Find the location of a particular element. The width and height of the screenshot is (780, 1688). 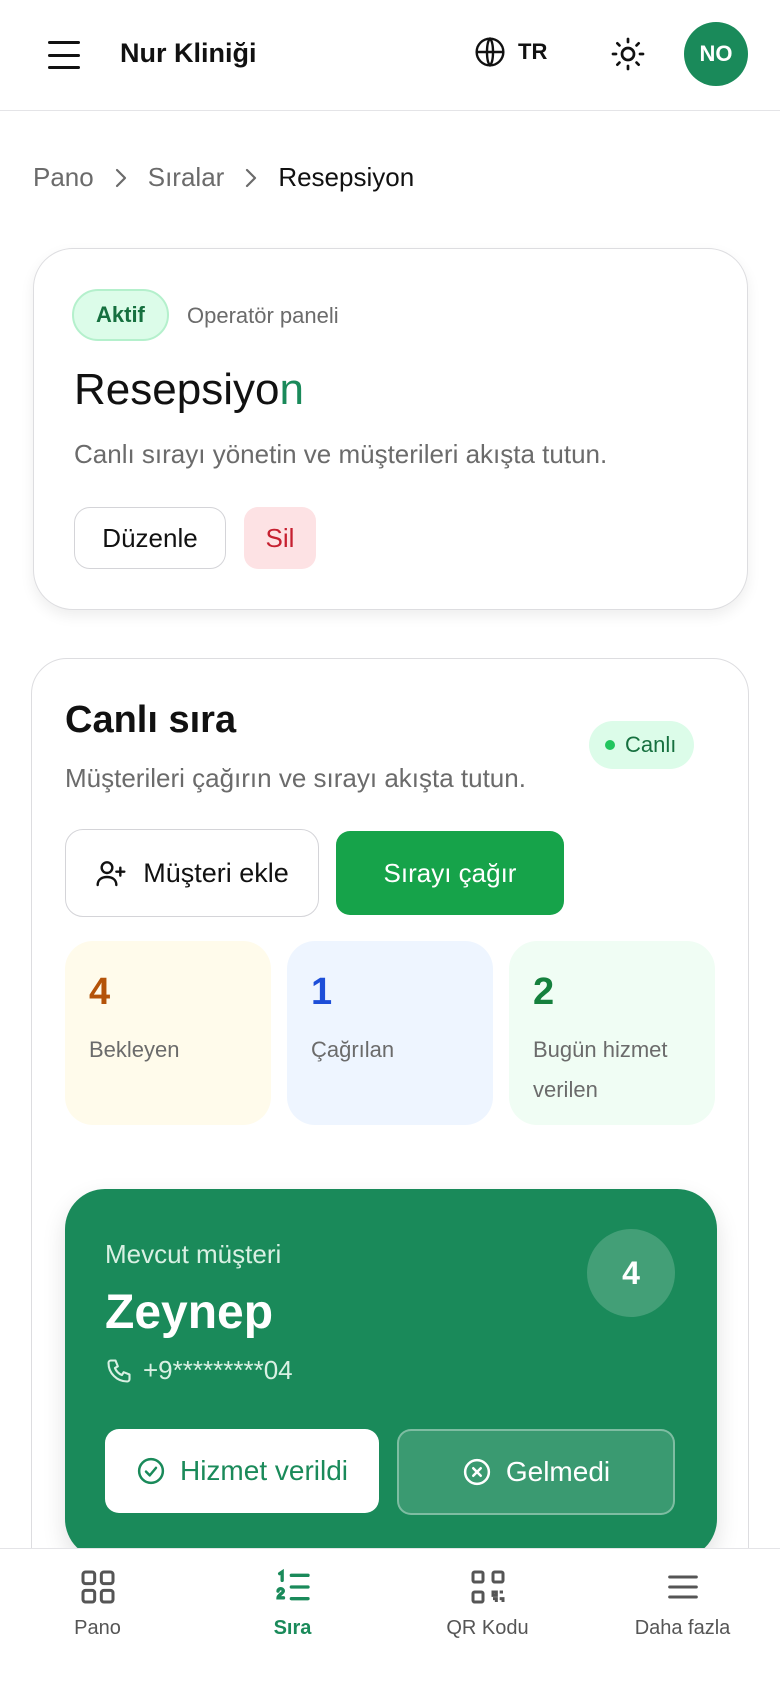

nav-label-daha-fazla: Daha fazla is located at coordinates (682, 1628).